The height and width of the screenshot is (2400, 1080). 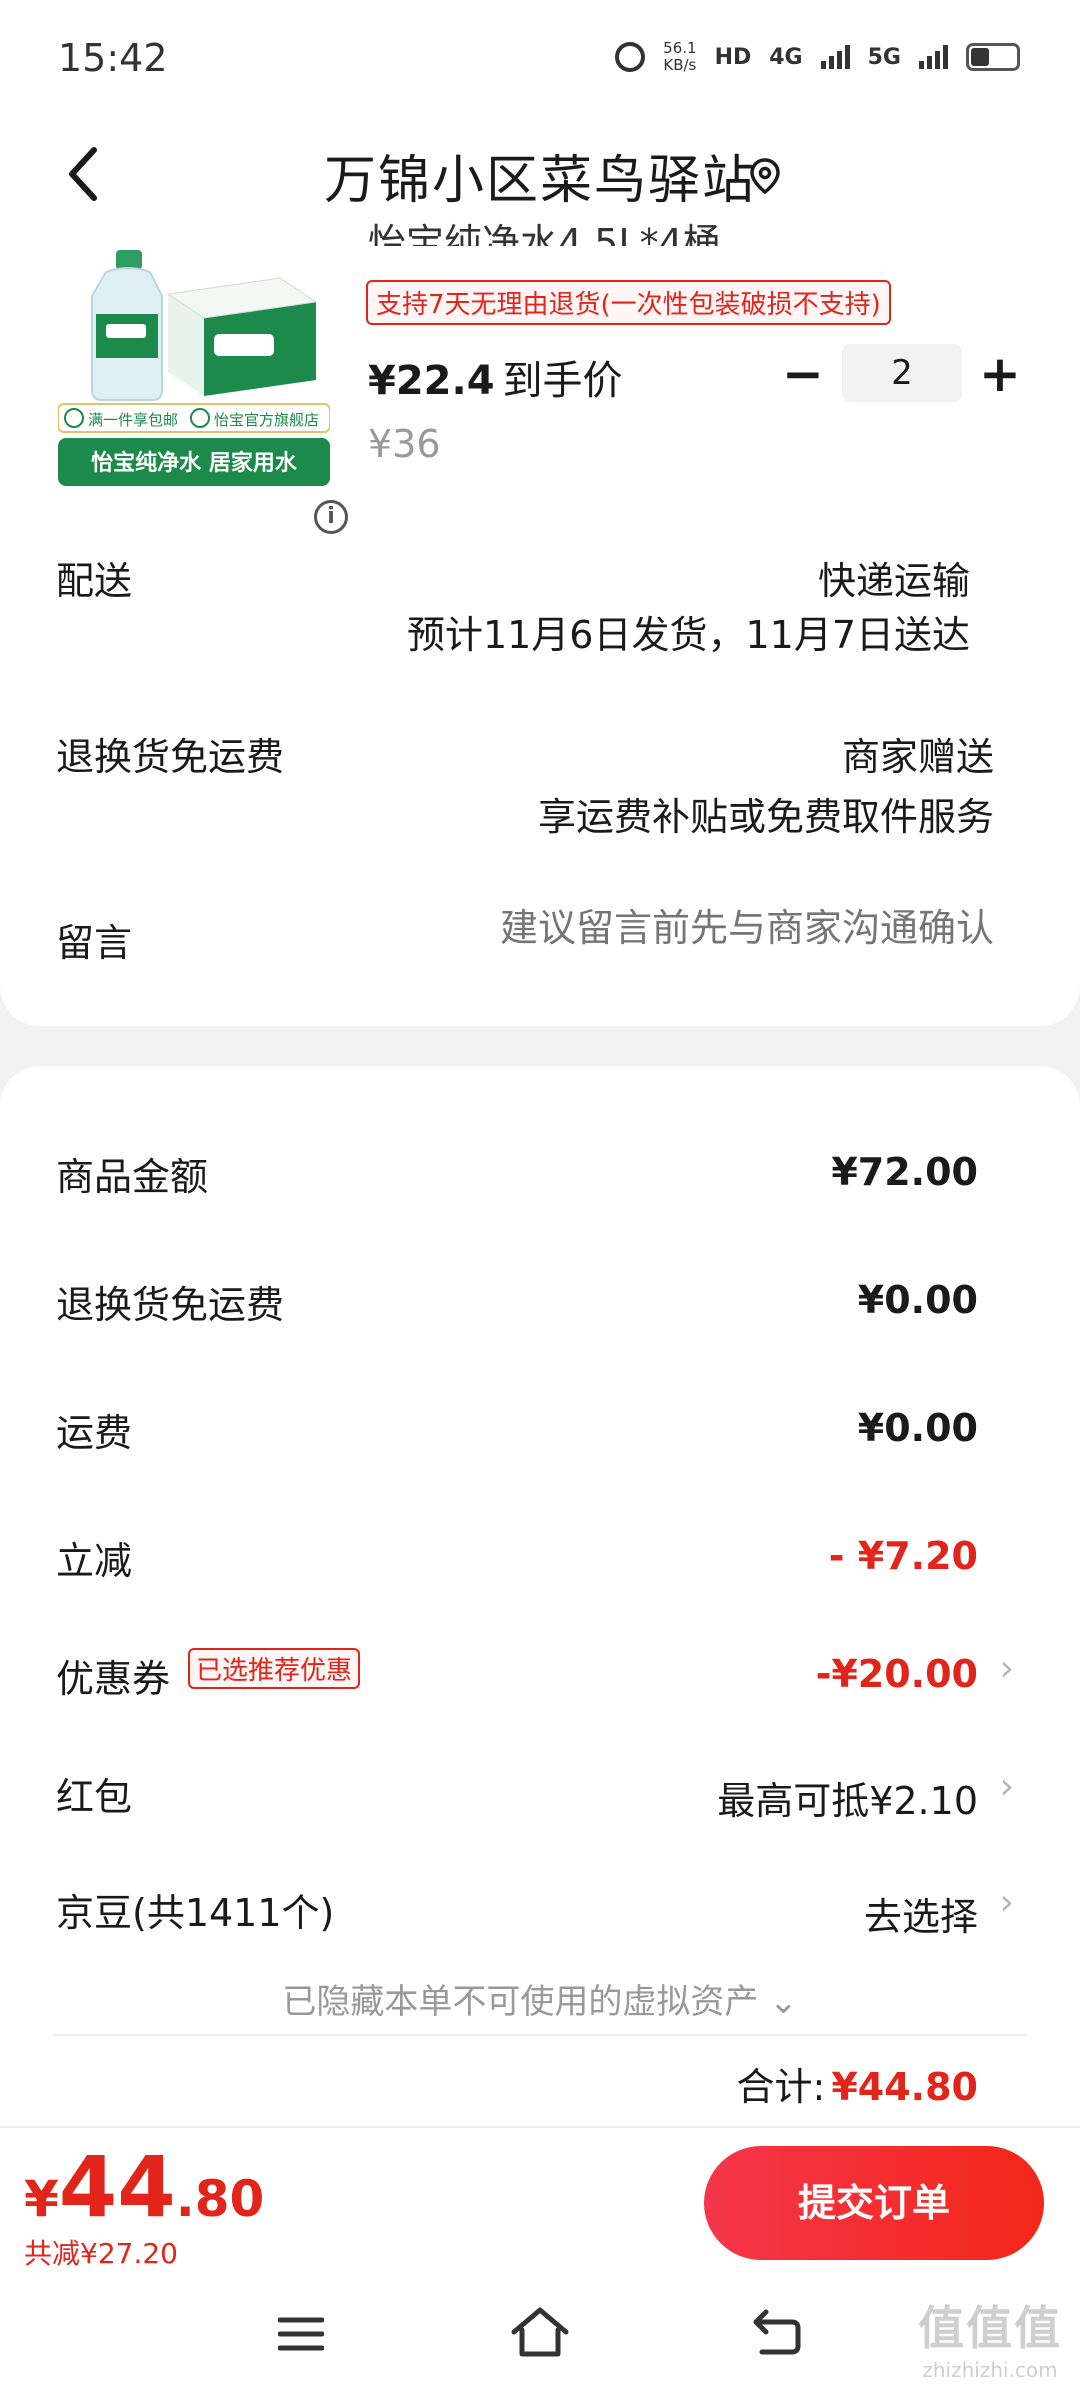 What do you see at coordinates (786, 57) in the screenshot?
I see `4g-label: 4G` at bounding box center [786, 57].